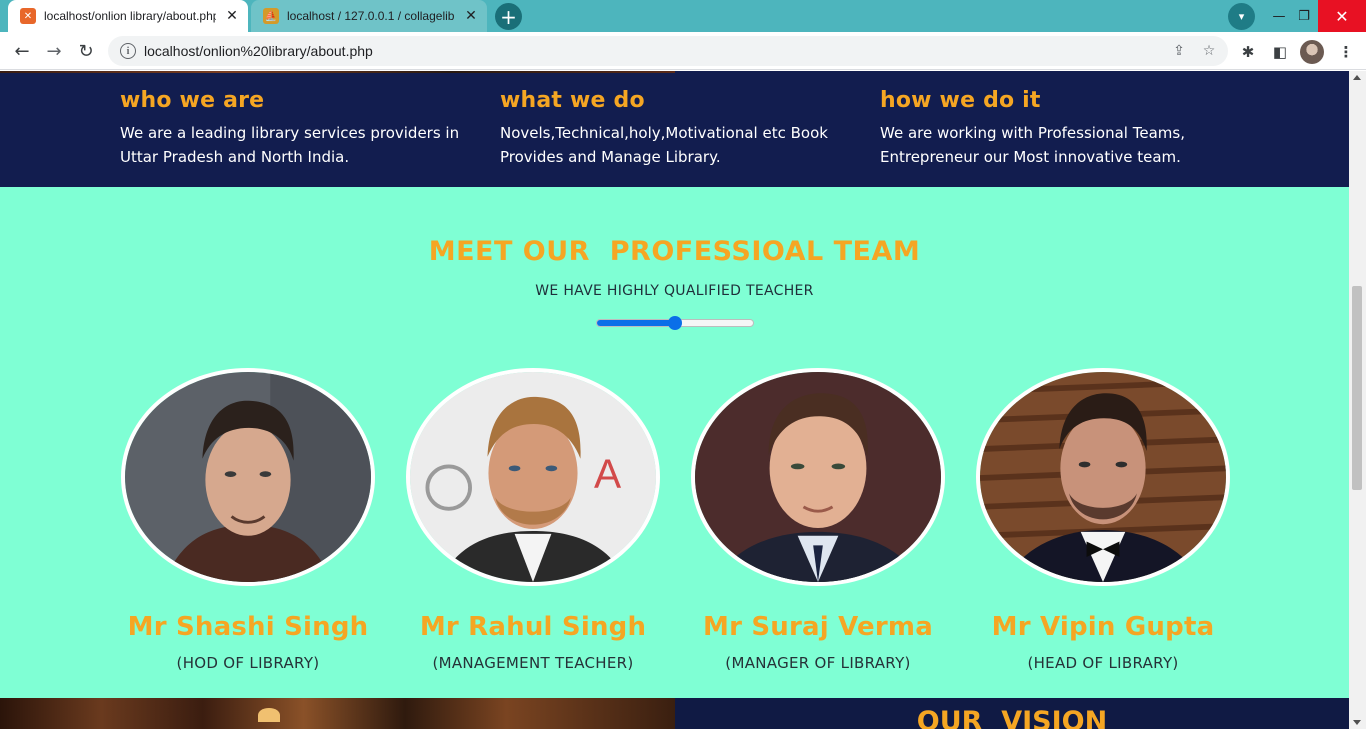 Image resolution: width=1366 pixels, height=729 pixels. What do you see at coordinates (128, 51) in the screenshot?
I see `site-info-icon: i` at bounding box center [128, 51].